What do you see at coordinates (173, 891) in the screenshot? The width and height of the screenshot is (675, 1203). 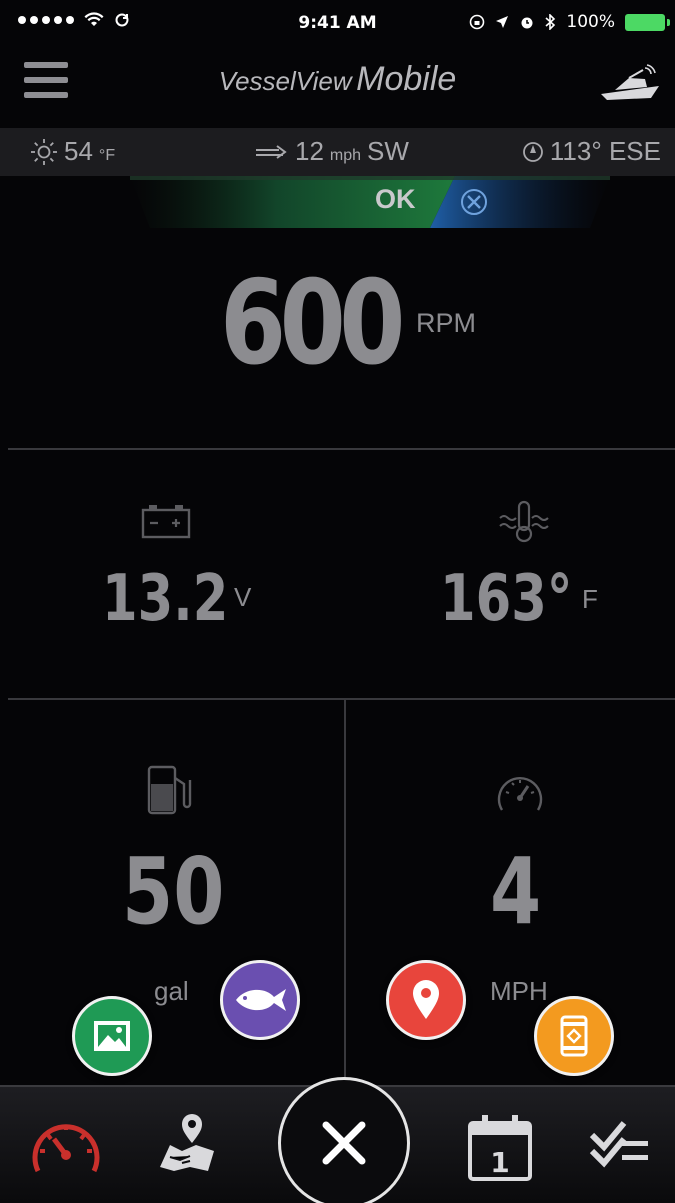 I see `fuel-value: 50` at bounding box center [173, 891].